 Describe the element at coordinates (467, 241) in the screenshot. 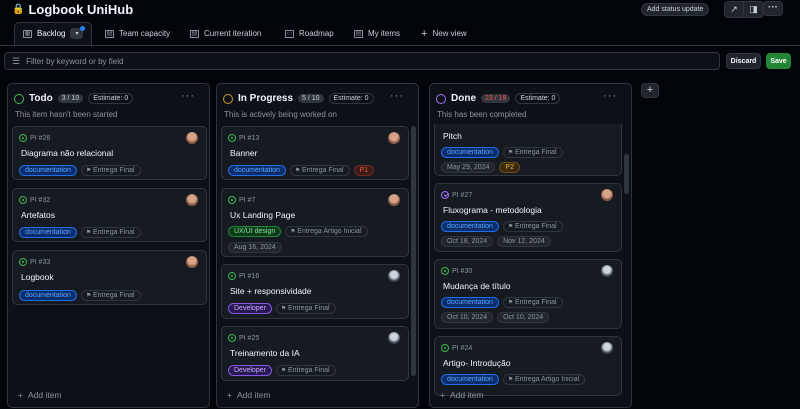

I see `start-date-badge: Oct 18, 2024` at that location.